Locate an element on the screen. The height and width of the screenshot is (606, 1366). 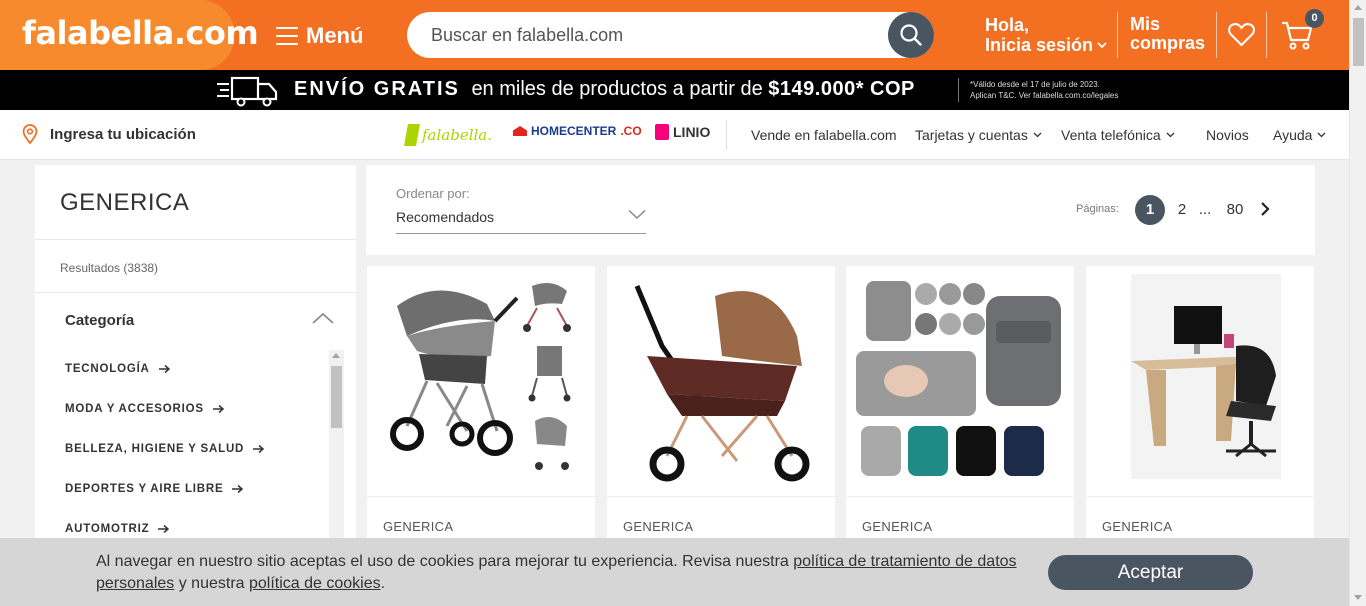
promo-legal-line1: *Válido desde el 17 de julio de 2023. is located at coordinates (1035, 84).